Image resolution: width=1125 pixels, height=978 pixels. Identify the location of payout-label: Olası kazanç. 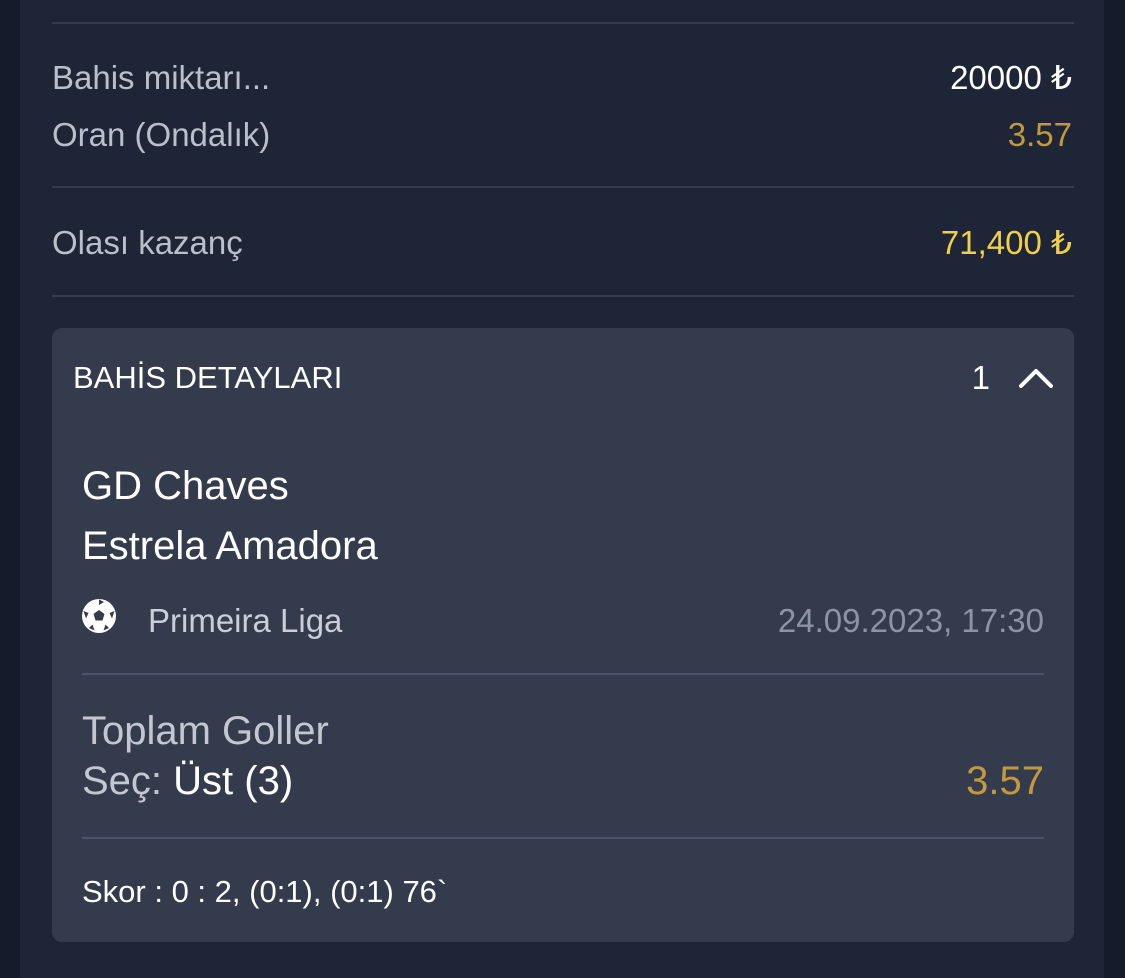
(147, 242).